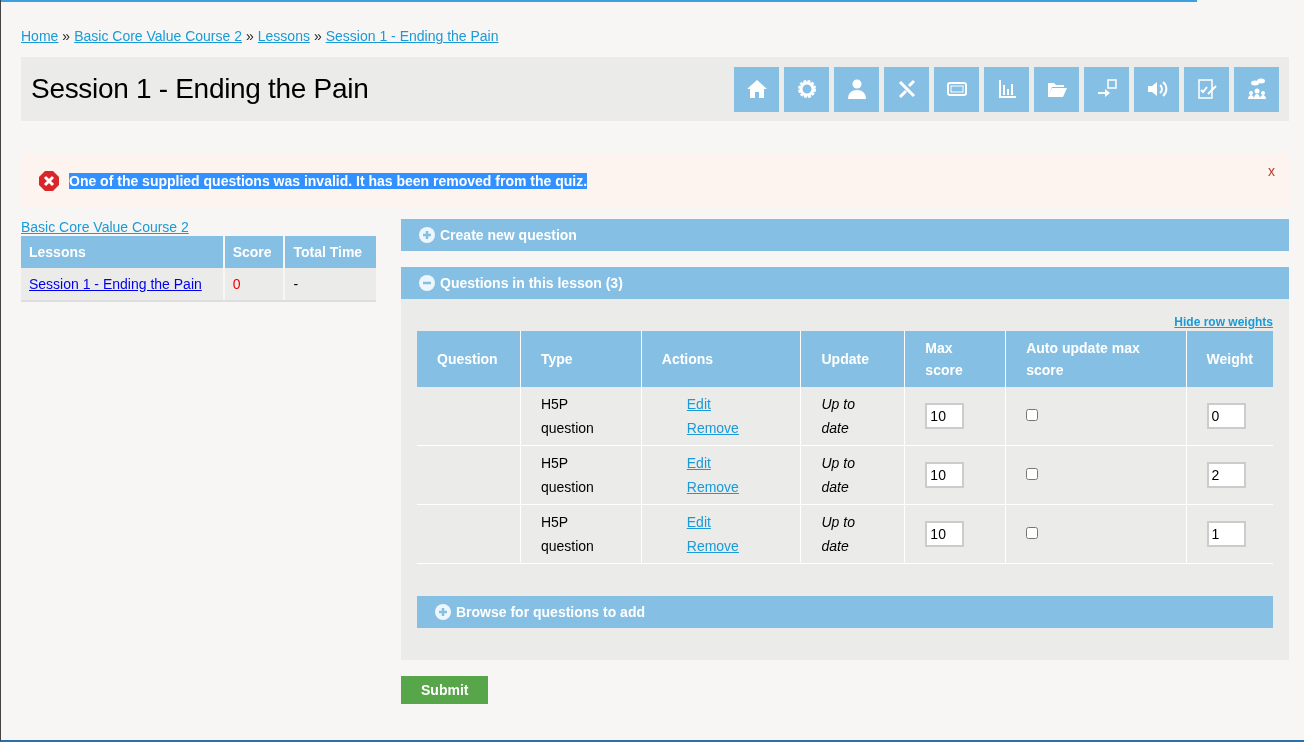 The height and width of the screenshot is (742, 1304). Describe the element at coordinates (1096, 359) in the screenshot. I see `column-header: Auto update max score` at that location.